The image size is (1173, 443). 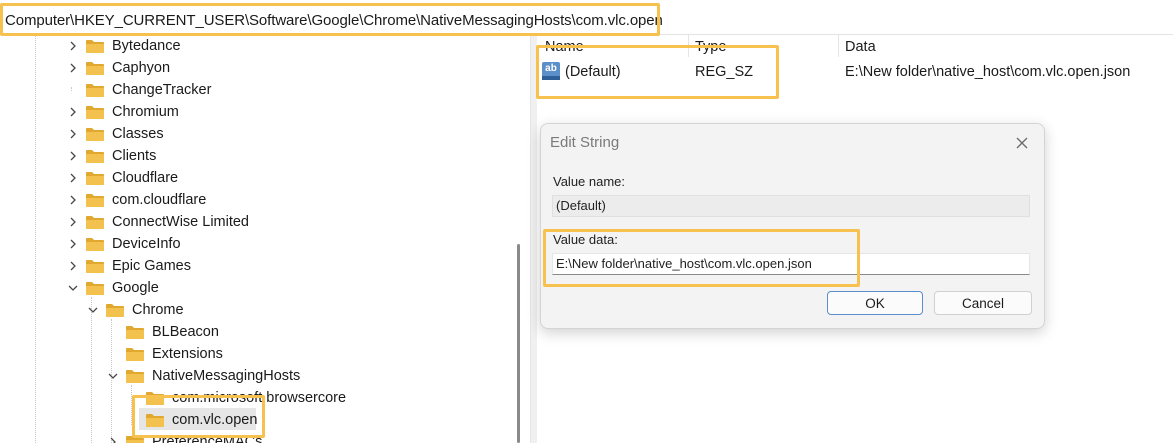 I want to click on tree-item: Epic Games, so click(x=128, y=266).